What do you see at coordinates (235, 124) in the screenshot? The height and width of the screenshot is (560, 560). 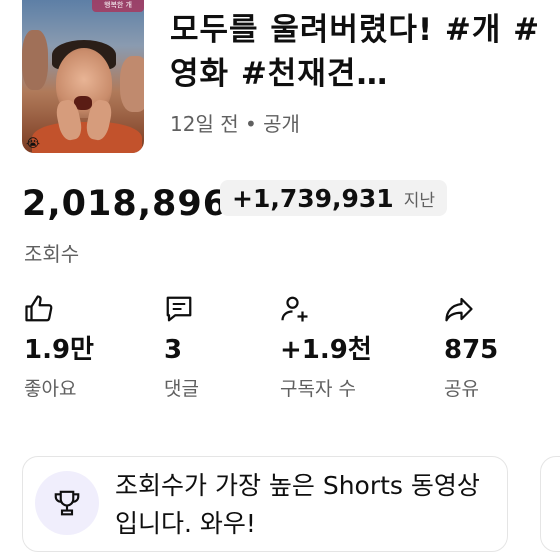 I see `video-meta: 12일 전 • 공개` at bounding box center [235, 124].